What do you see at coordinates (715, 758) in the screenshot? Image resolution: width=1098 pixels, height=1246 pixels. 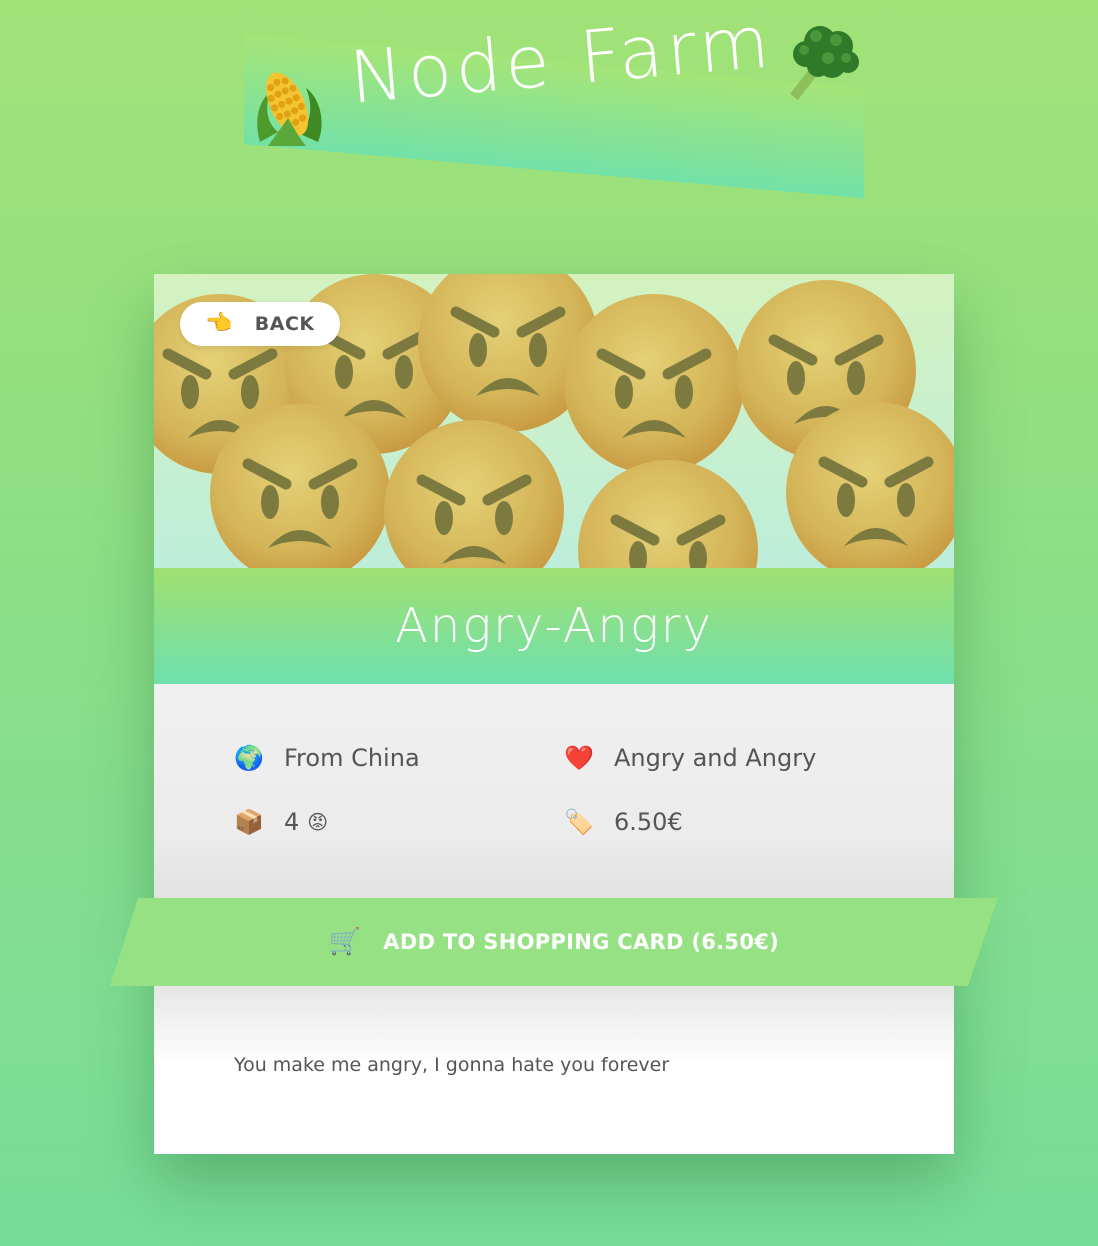 I see `nutrients-text: Angry and Angry` at bounding box center [715, 758].